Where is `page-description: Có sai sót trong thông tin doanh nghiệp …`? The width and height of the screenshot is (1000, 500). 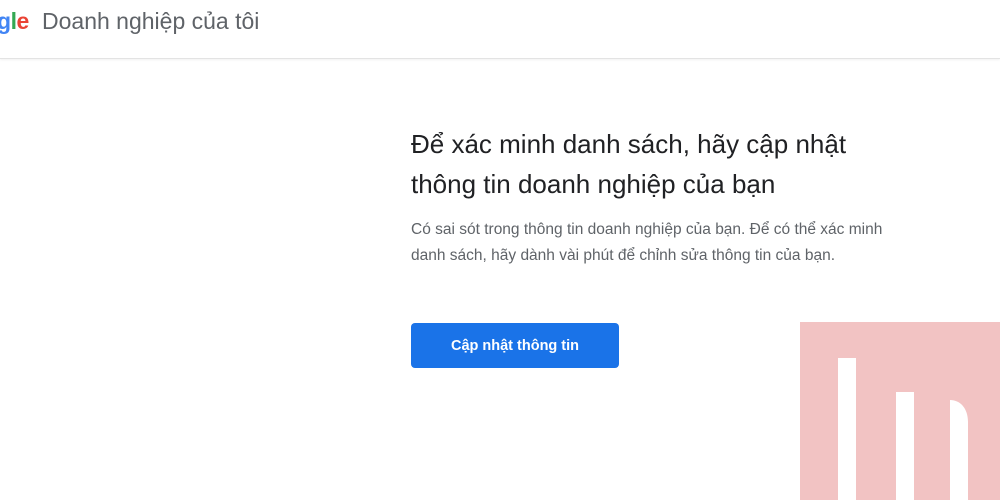
page-description: Có sai sót trong thông tin doanh nghiệp … is located at coordinates (647, 242).